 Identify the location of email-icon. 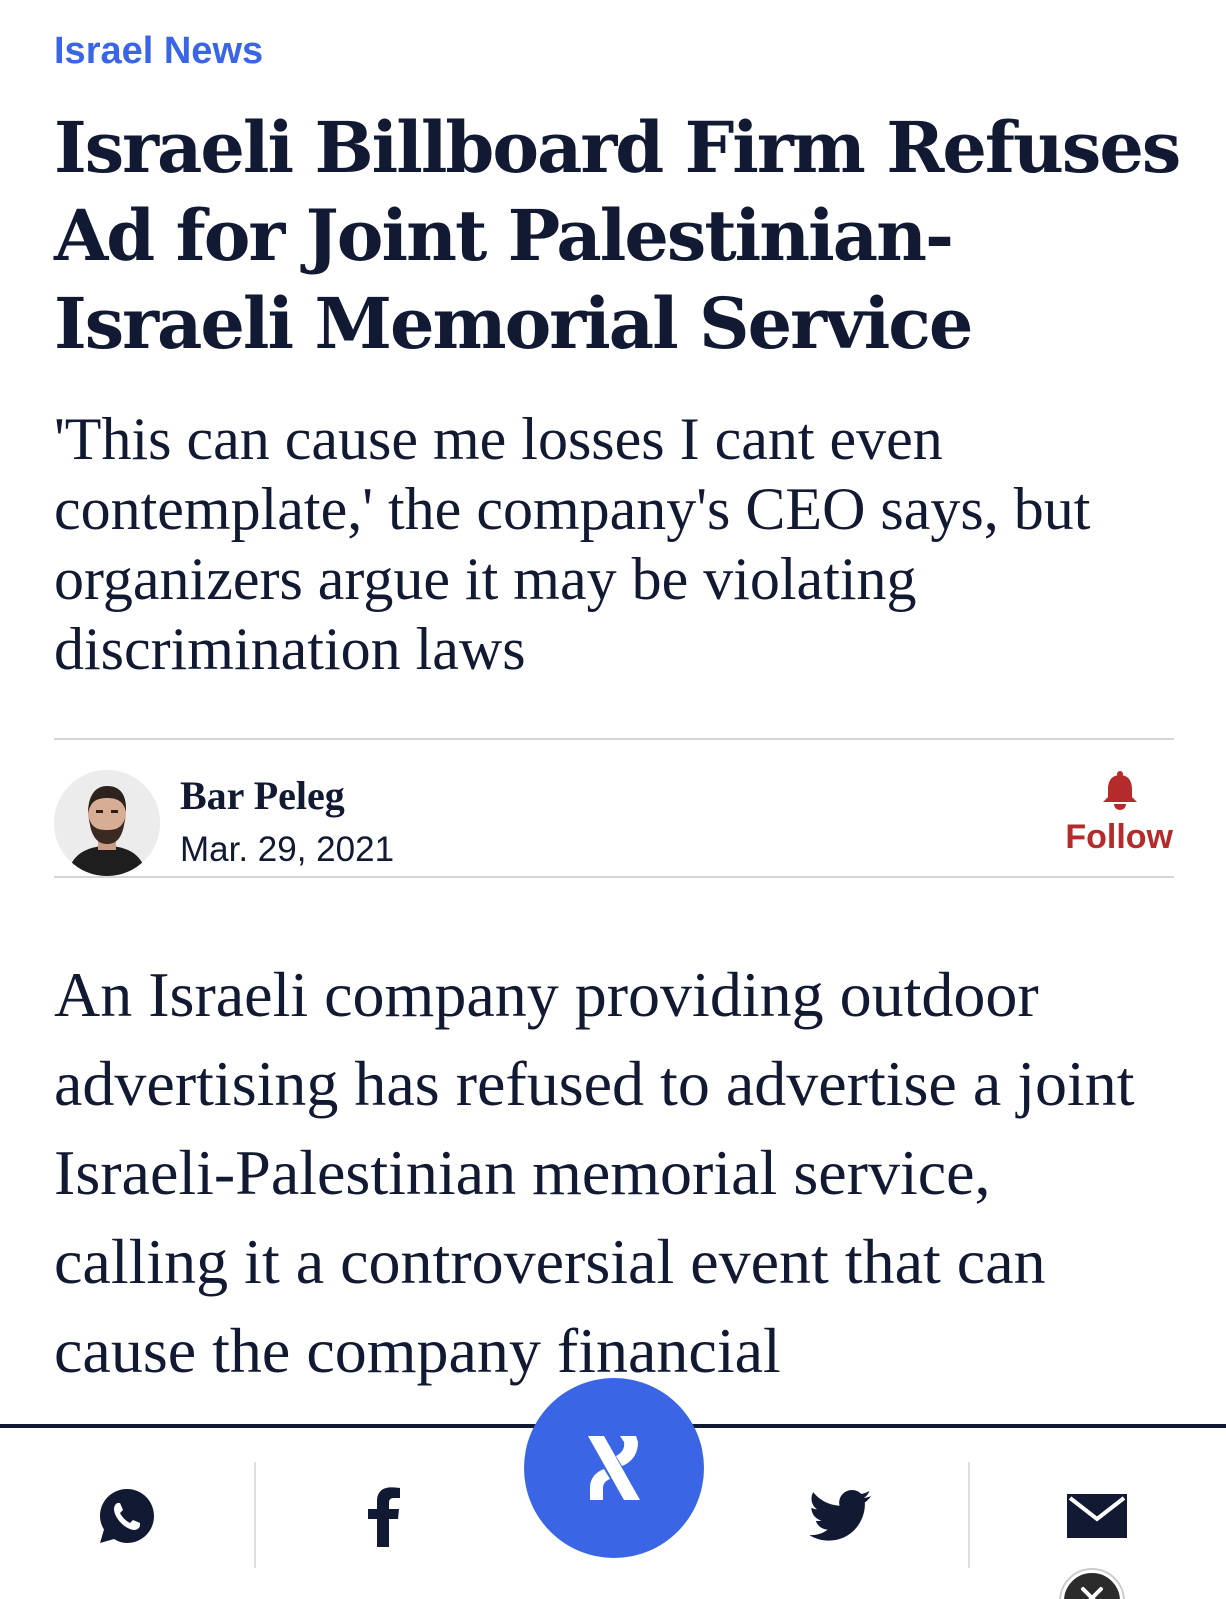
(1097, 1516).